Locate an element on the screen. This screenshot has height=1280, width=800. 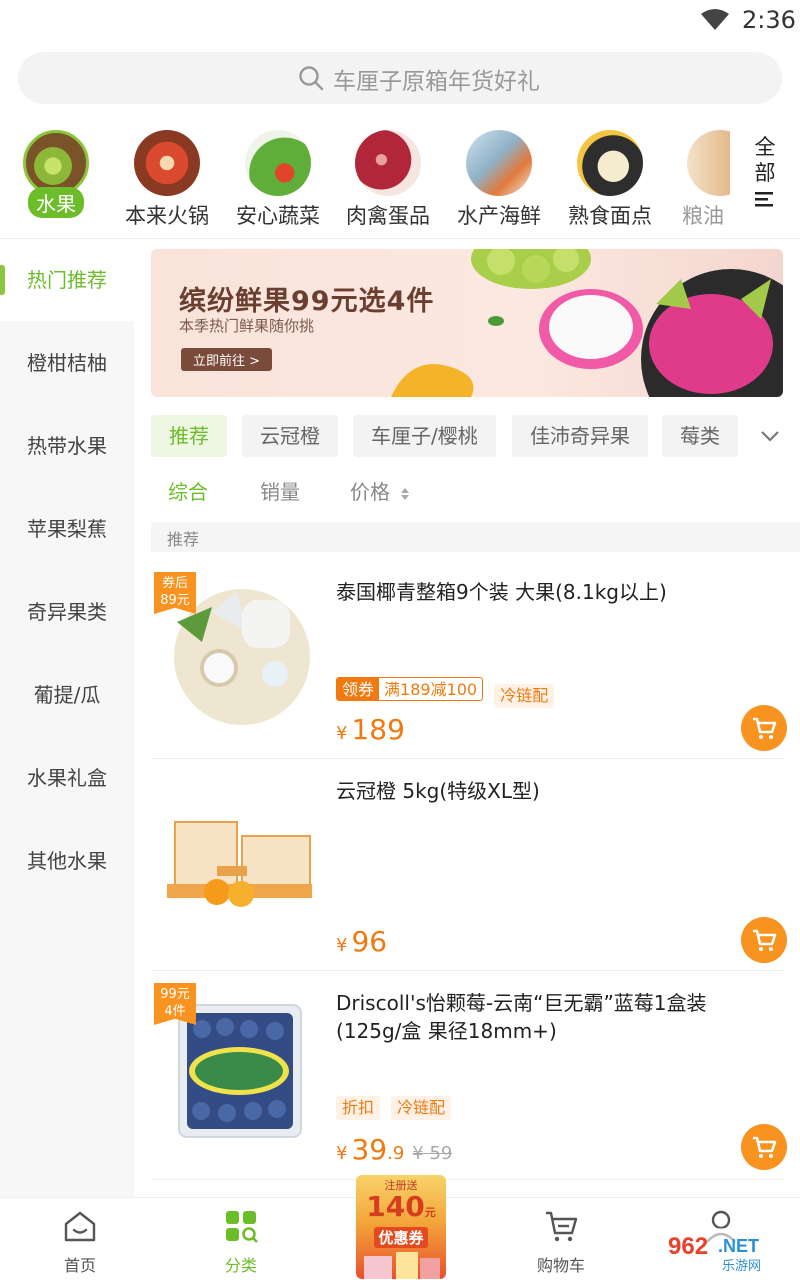
tab-recommended: 推荐 is located at coordinates (189, 436).